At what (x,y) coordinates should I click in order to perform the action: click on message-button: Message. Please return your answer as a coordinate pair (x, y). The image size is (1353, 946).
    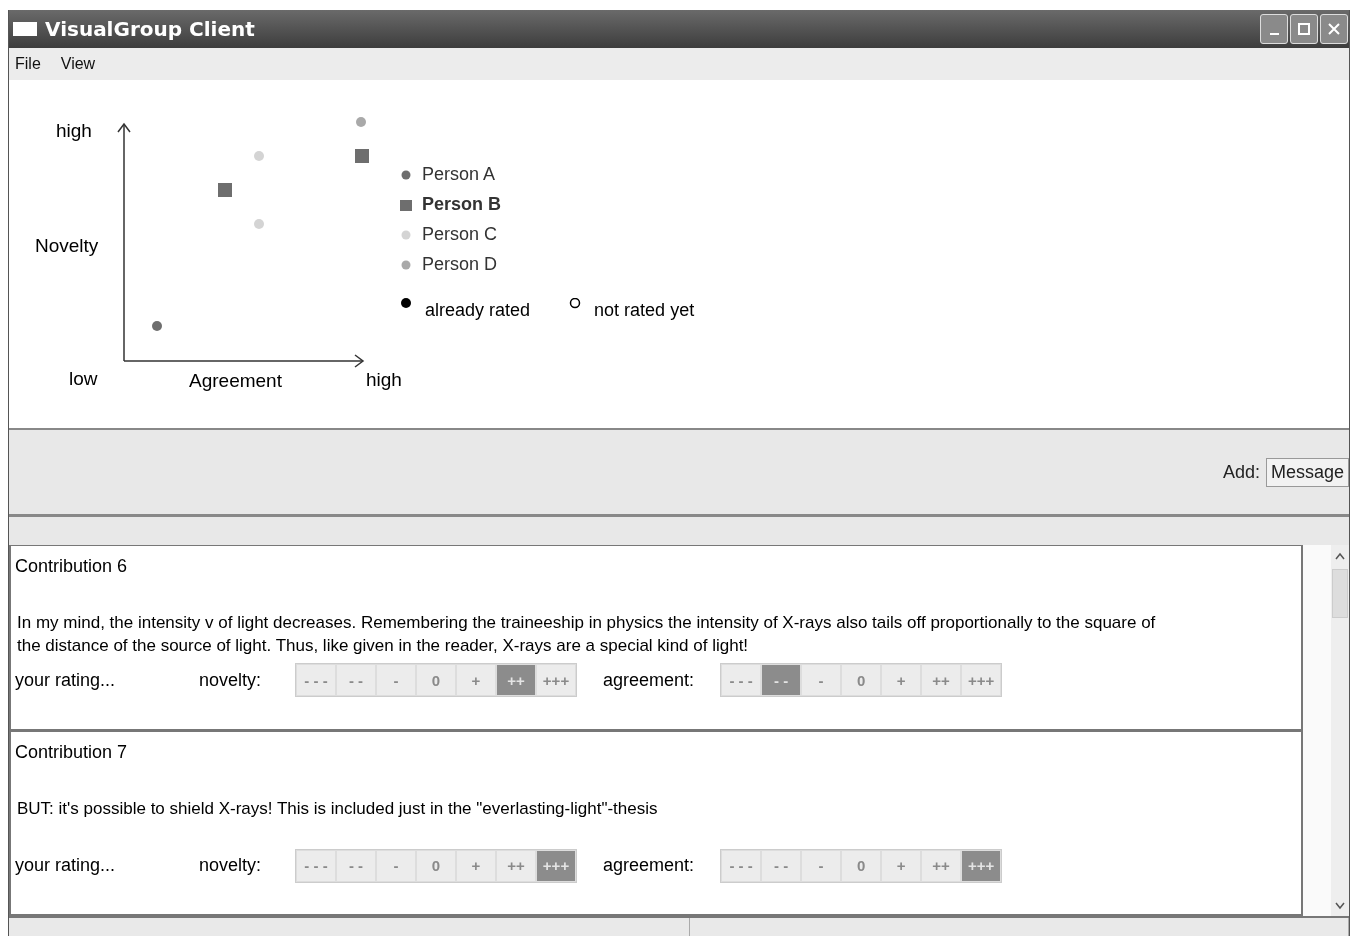
    Looking at the image, I should click on (1307, 472).